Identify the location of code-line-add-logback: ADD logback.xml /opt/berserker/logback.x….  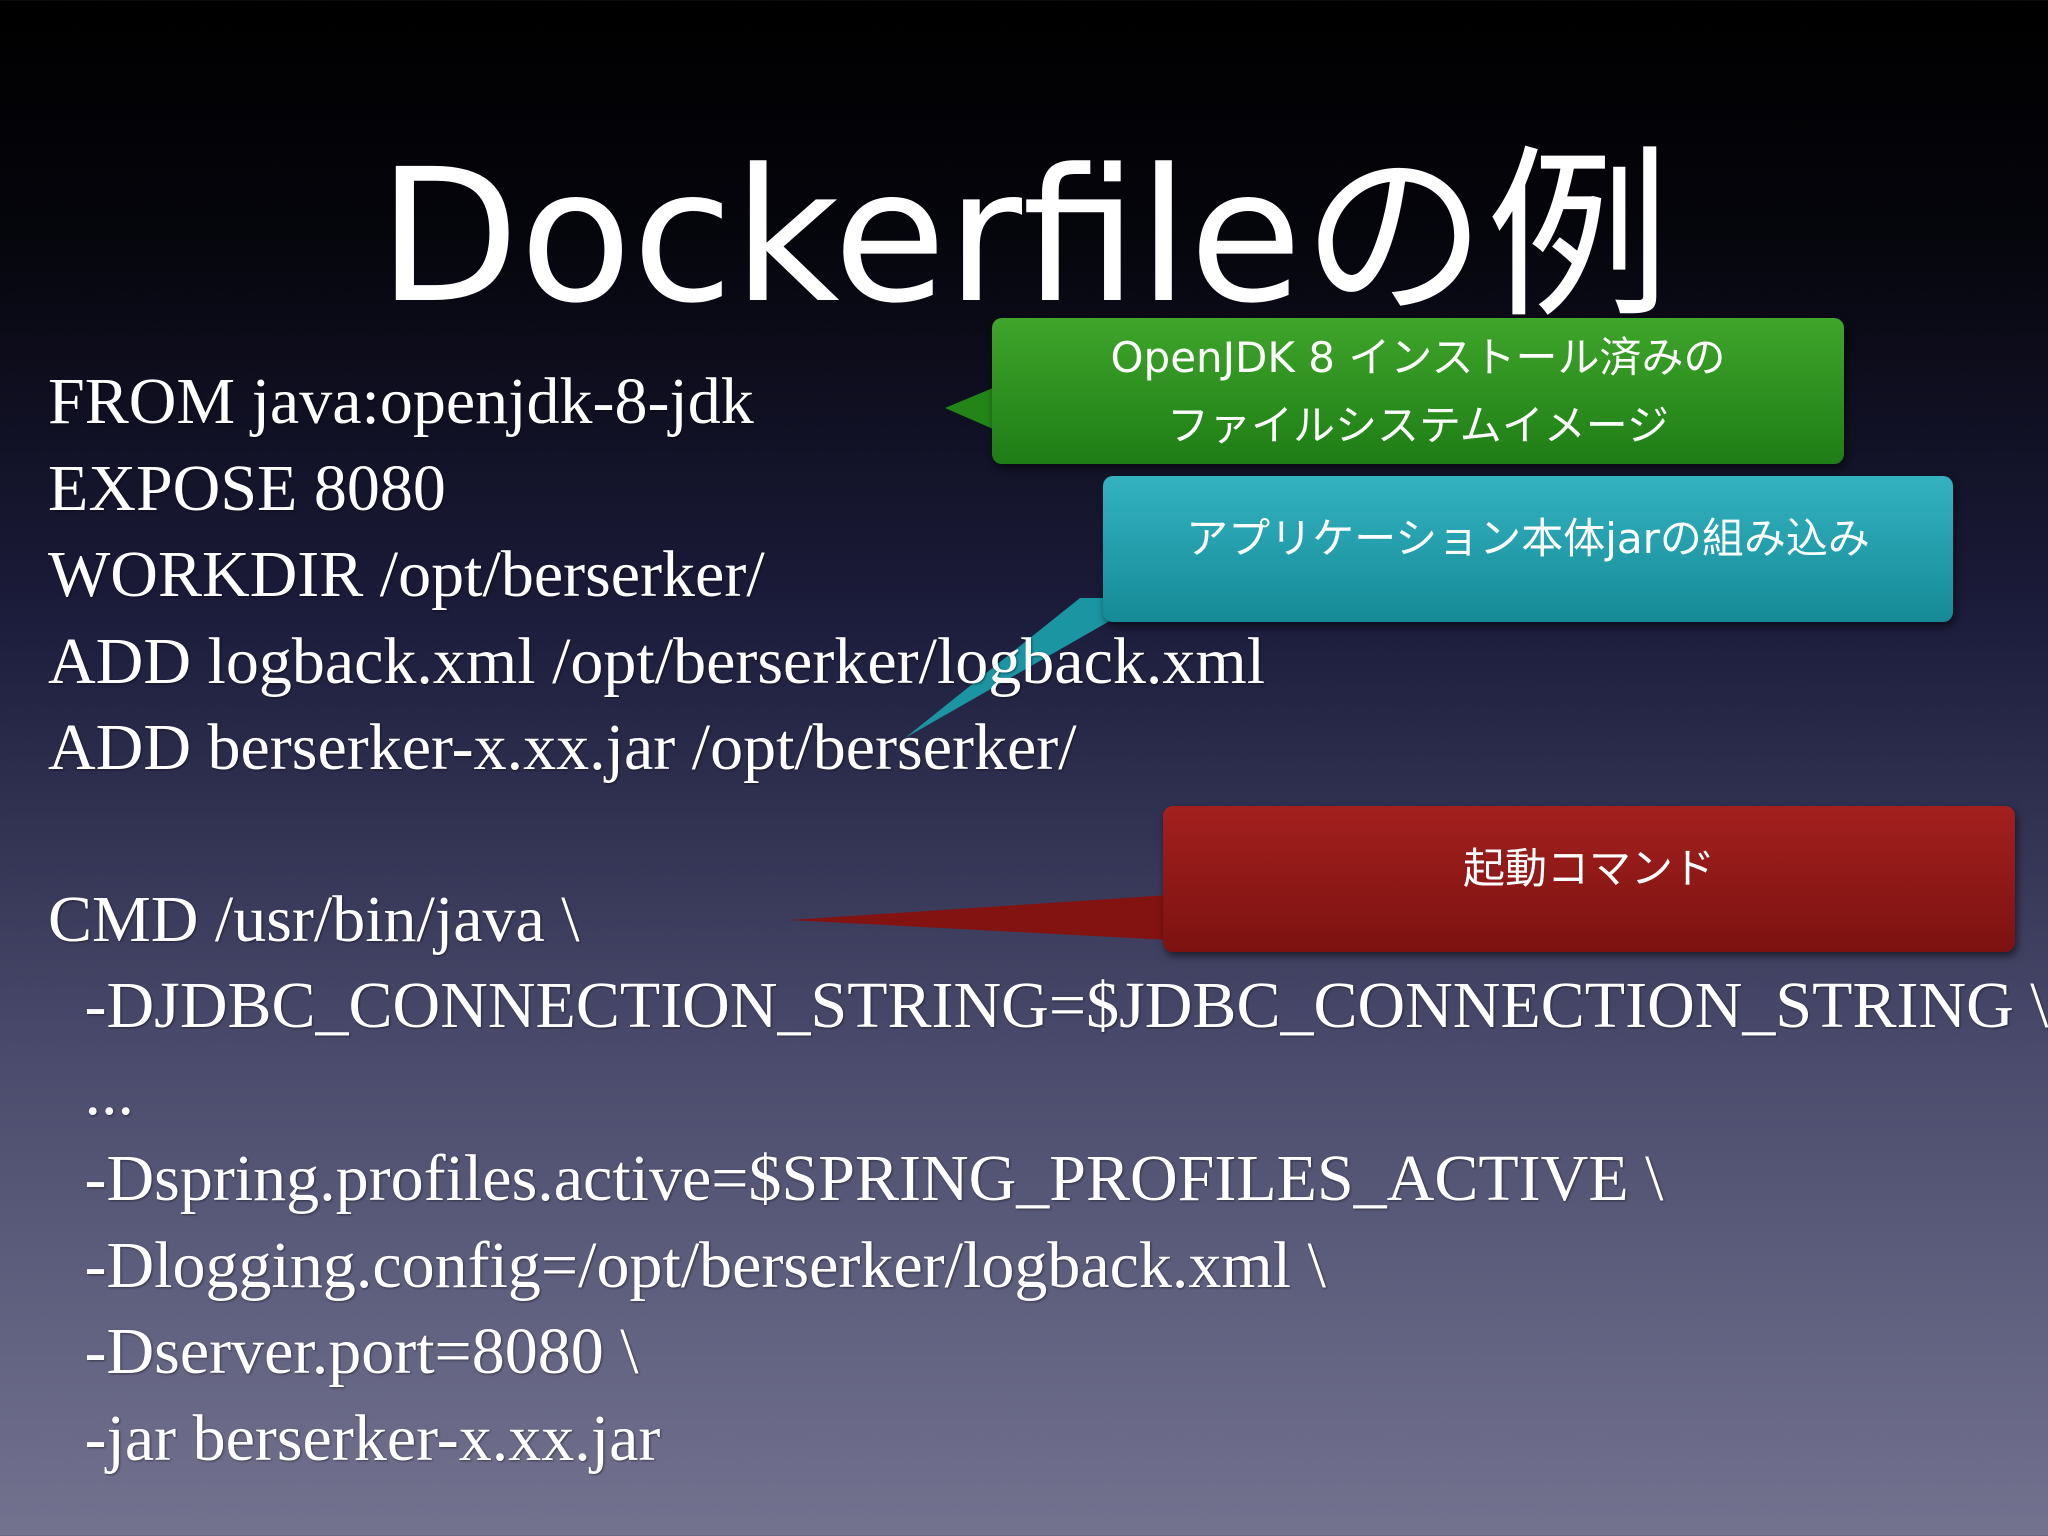
(657, 661).